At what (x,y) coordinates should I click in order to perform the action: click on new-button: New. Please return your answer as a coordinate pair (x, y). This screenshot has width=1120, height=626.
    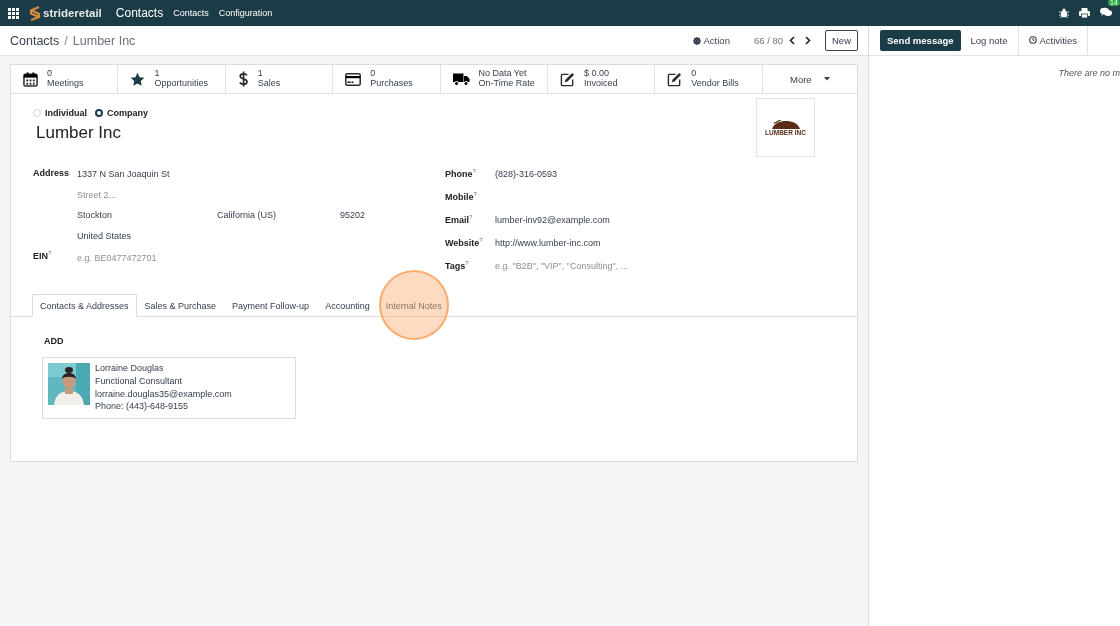
    Looking at the image, I should click on (841, 40).